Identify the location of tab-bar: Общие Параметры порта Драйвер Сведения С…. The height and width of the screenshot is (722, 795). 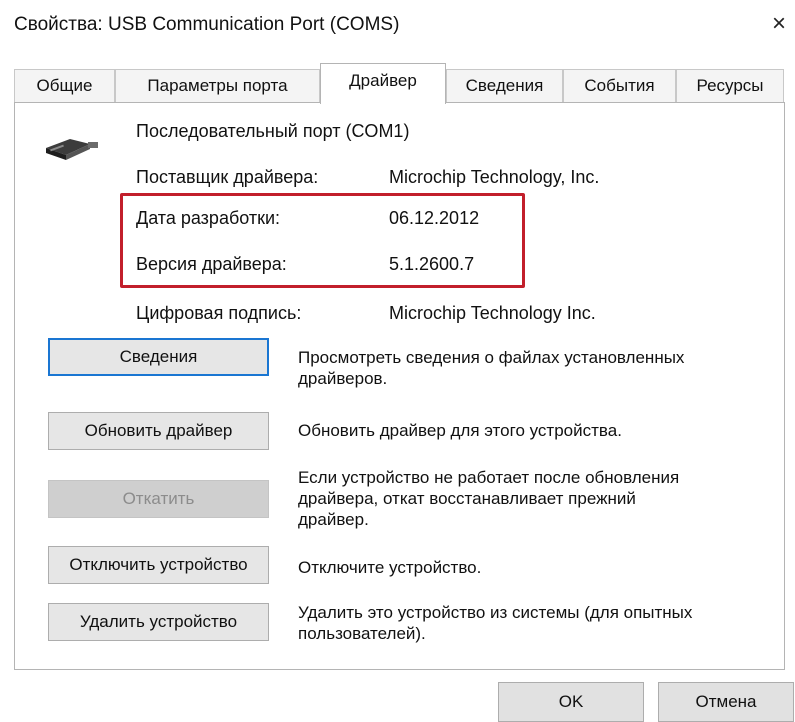
(399, 83).